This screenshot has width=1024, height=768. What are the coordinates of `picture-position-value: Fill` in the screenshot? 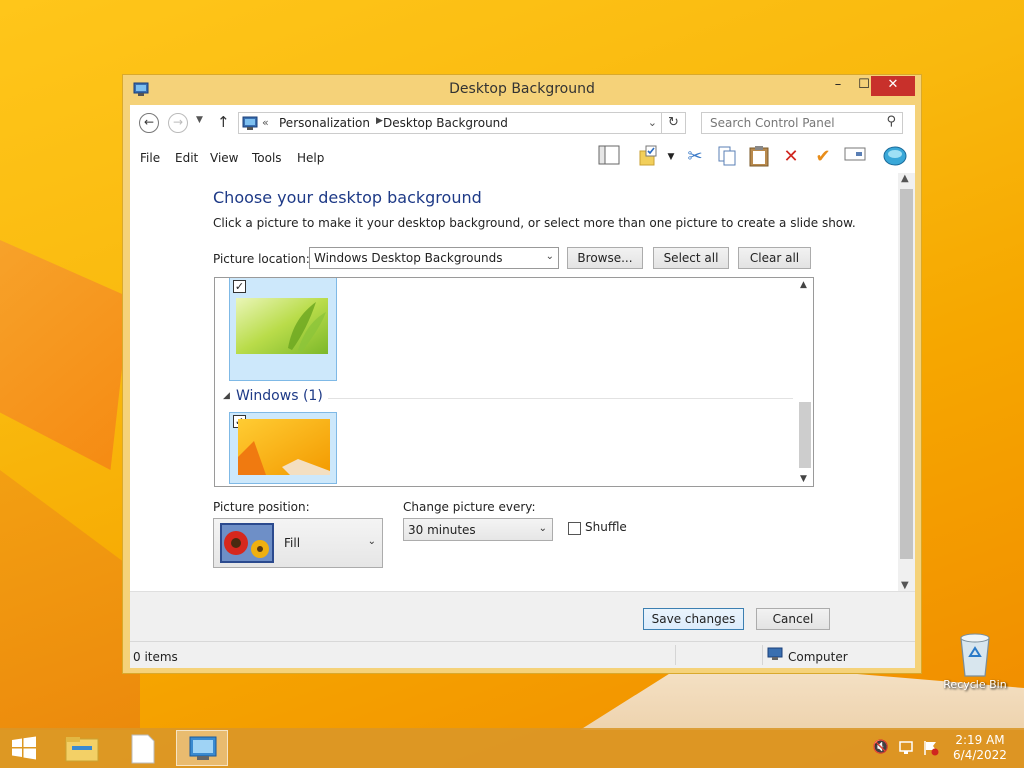 It's located at (292, 543).